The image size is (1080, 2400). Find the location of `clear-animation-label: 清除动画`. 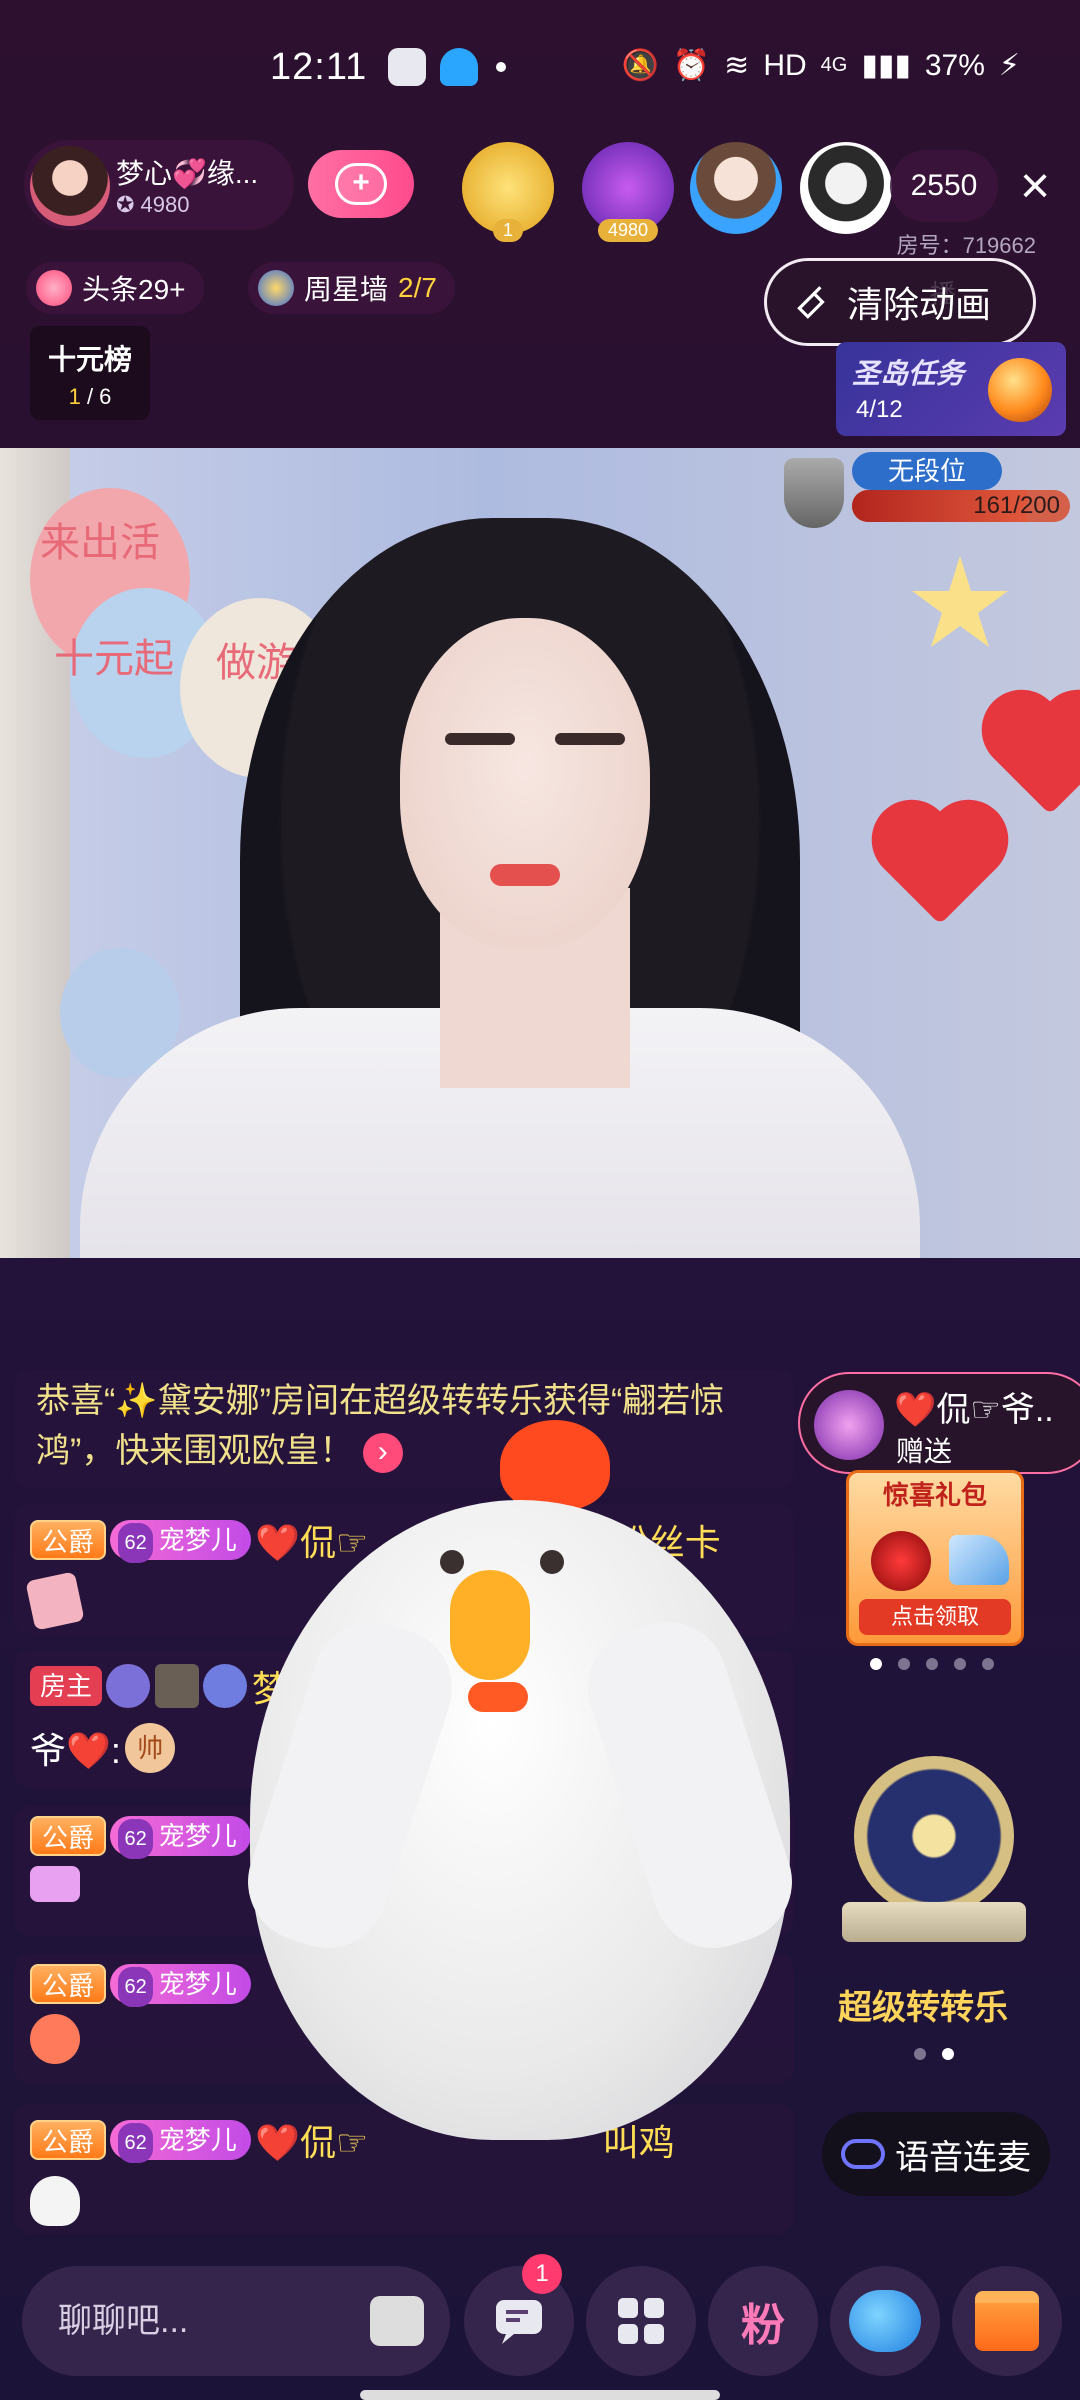

clear-animation-label: 清除动画 is located at coordinates (919, 304).